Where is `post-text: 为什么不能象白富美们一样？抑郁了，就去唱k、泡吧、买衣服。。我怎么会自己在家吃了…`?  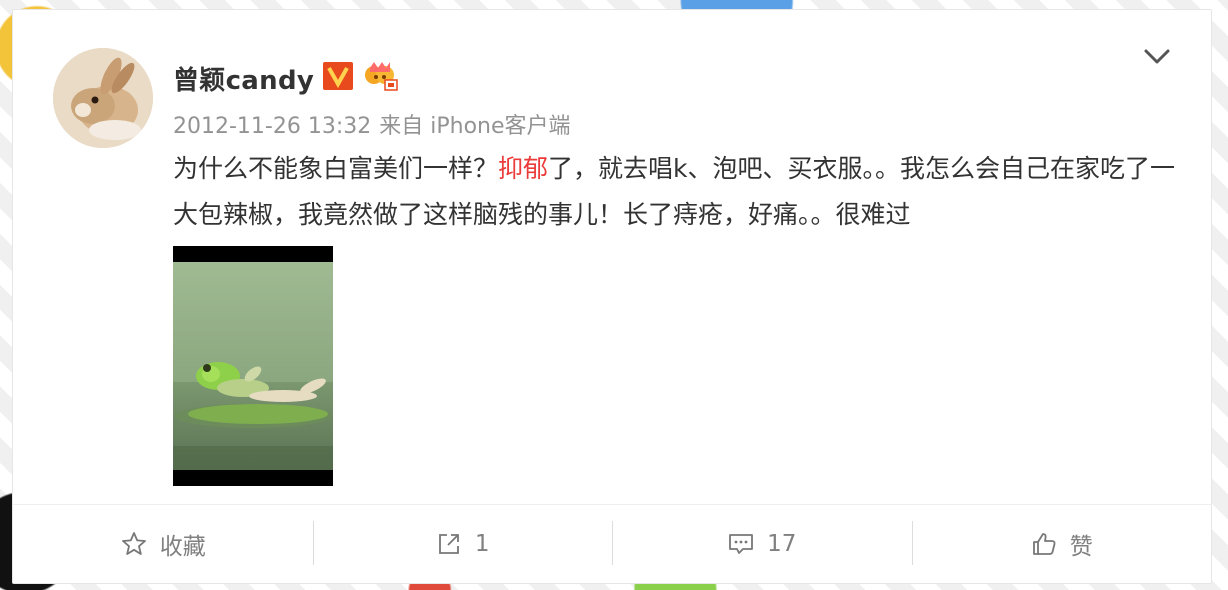
post-text: 为什么不能象白富美们一样？抑郁了，就去唱k、泡吧、买衣服。。我怎么会自己在家吃了… is located at coordinates (678, 192).